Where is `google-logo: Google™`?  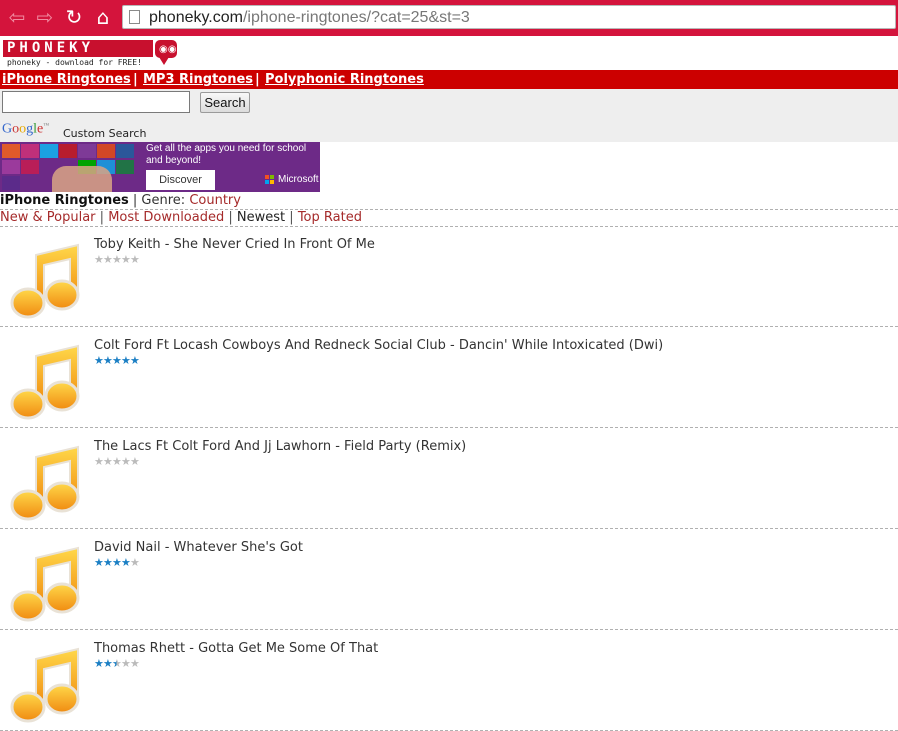
google-logo: Google™ is located at coordinates (25, 128).